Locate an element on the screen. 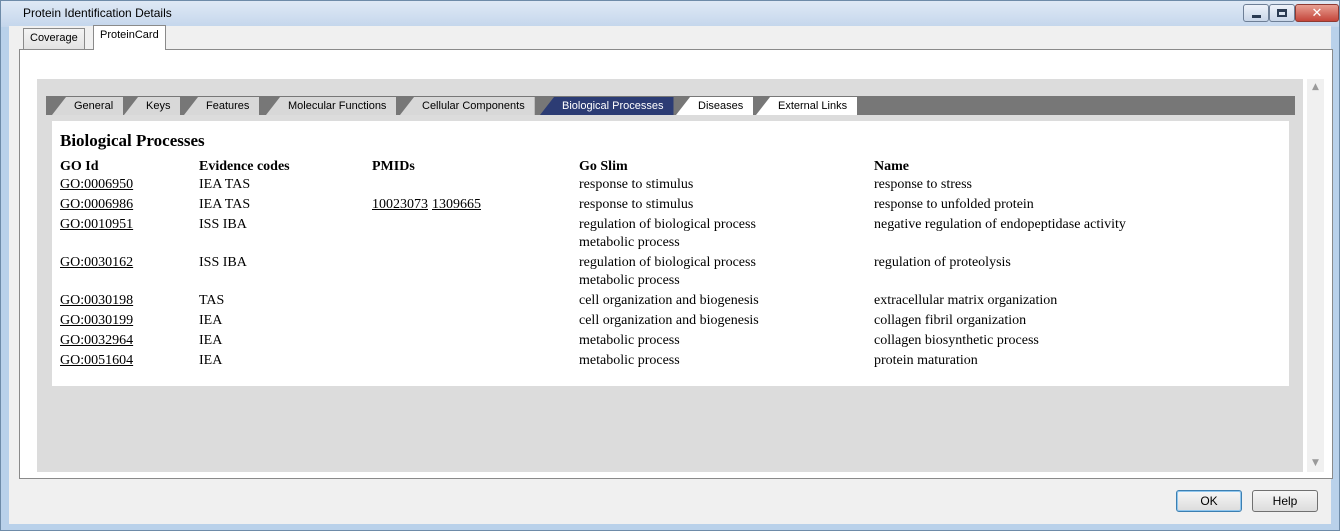 This screenshot has width=1340, height=531. maximize-button is located at coordinates (1282, 13).